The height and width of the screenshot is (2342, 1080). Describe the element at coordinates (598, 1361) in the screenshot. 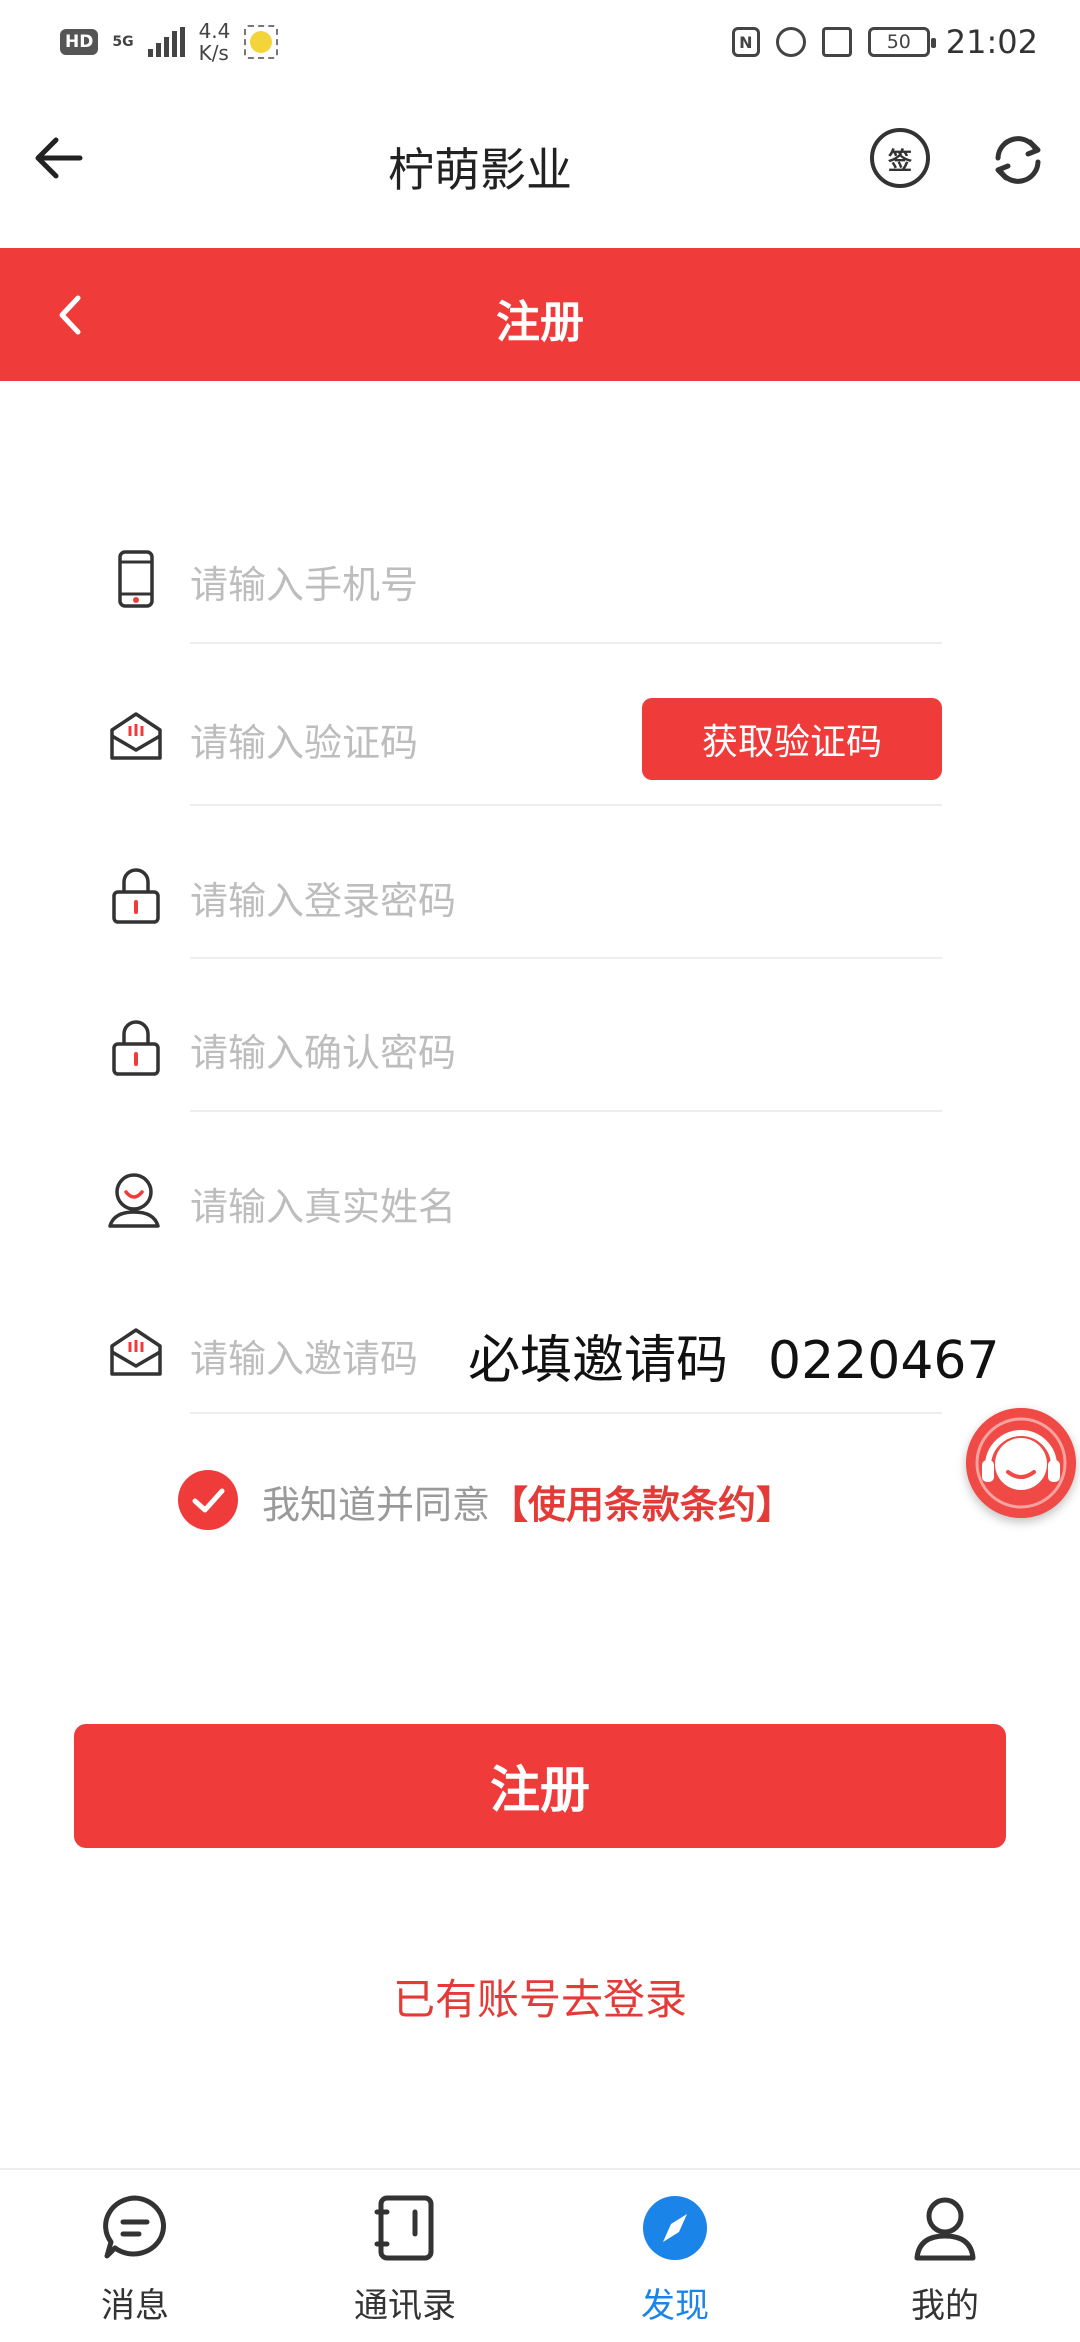

I see `invite-note-text: 必填邀请码` at that location.